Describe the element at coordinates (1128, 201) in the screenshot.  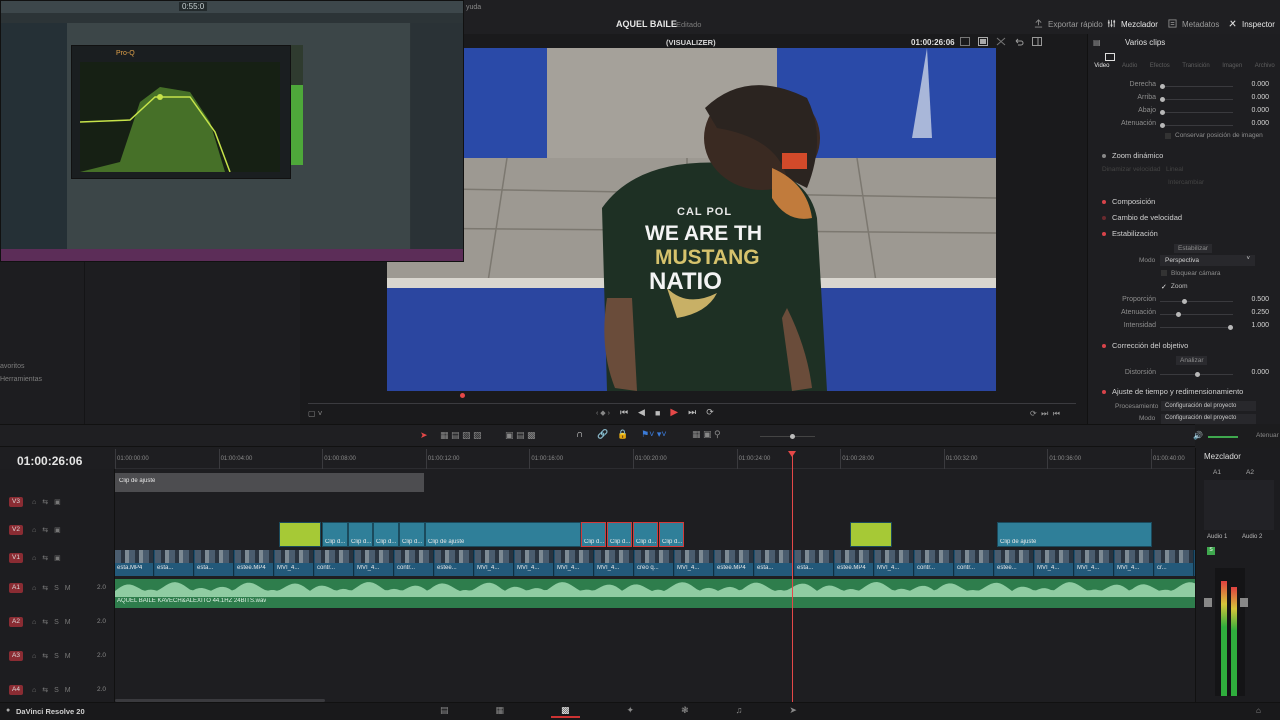
I see `composite-section: Composición` at that location.